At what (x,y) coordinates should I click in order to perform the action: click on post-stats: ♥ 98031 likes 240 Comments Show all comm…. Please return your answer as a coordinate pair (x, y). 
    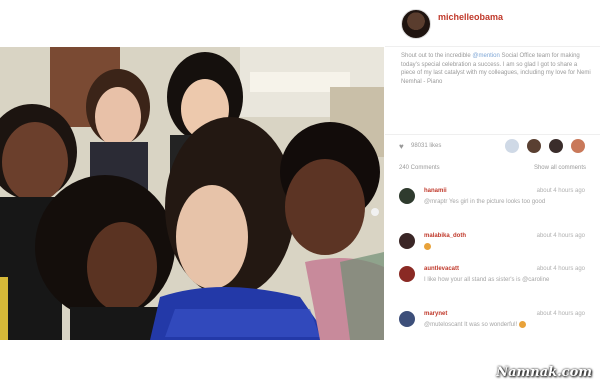
    Looking at the image, I should click on (492, 157).